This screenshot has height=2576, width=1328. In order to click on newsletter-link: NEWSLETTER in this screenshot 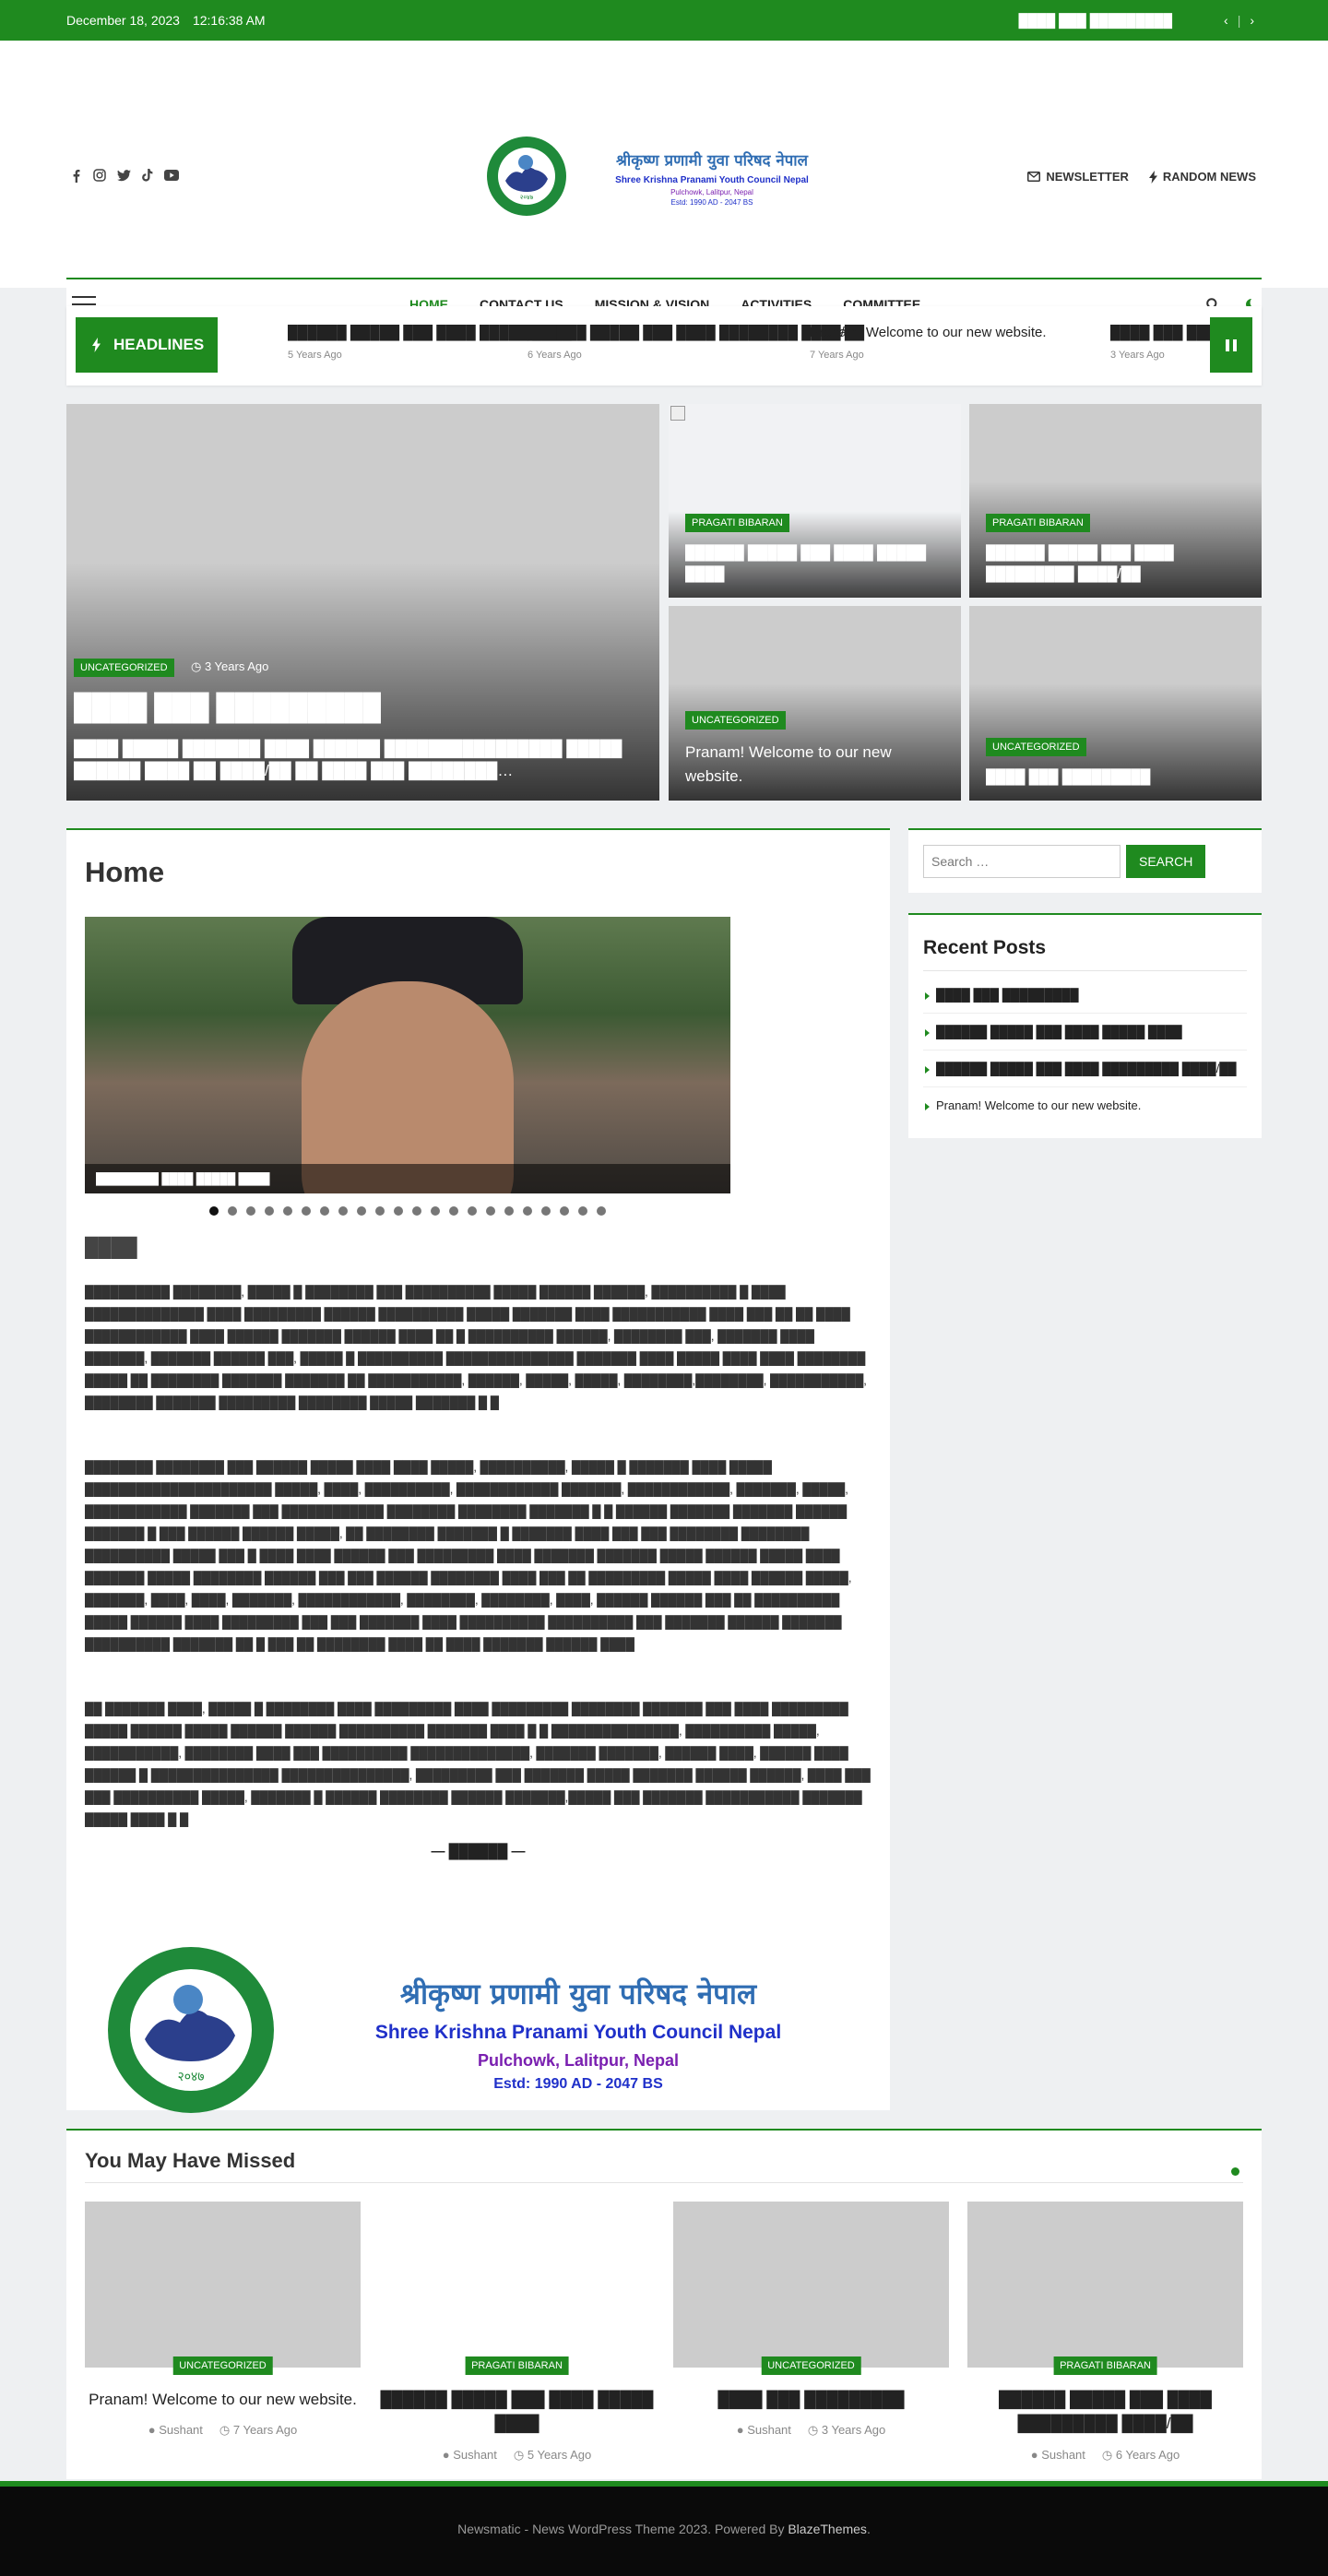, I will do `click(1078, 177)`.